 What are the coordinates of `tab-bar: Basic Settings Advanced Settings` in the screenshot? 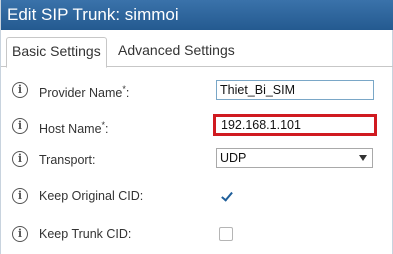 It's located at (197, 49).